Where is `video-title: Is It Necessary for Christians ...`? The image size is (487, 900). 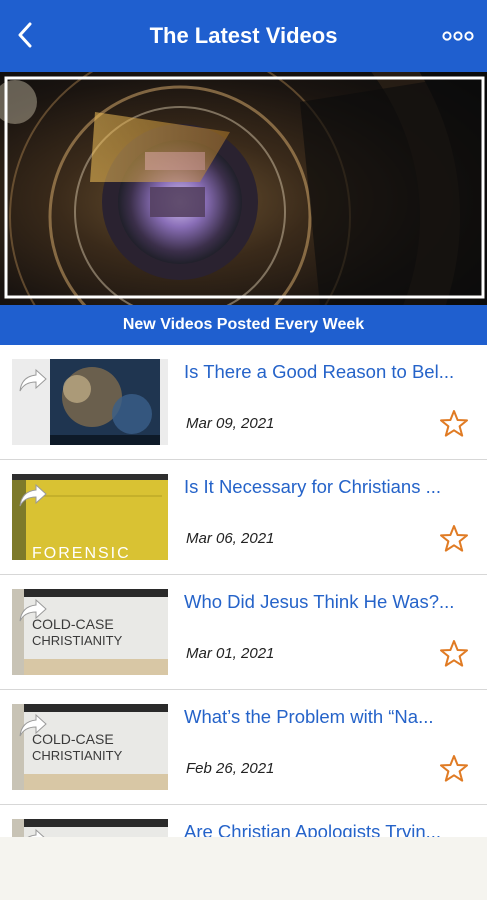 video-title: Is It Necessary for Christians ... is located at coordinates (330, 487).